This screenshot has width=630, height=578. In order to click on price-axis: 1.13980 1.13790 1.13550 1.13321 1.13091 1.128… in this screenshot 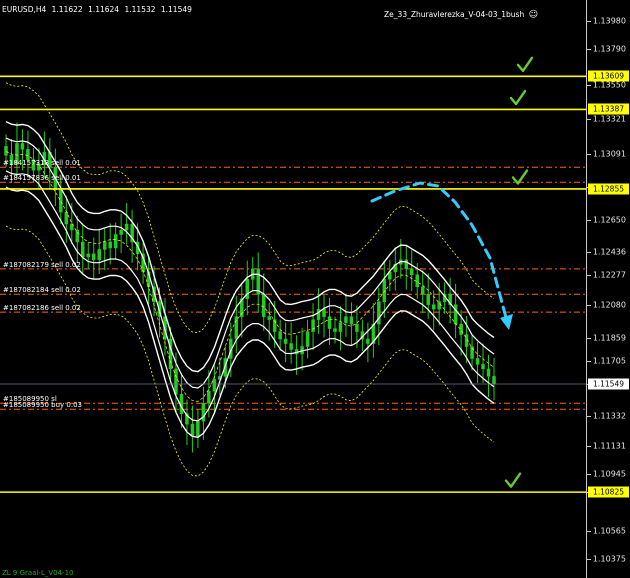, I will do `click(608, 289)`.